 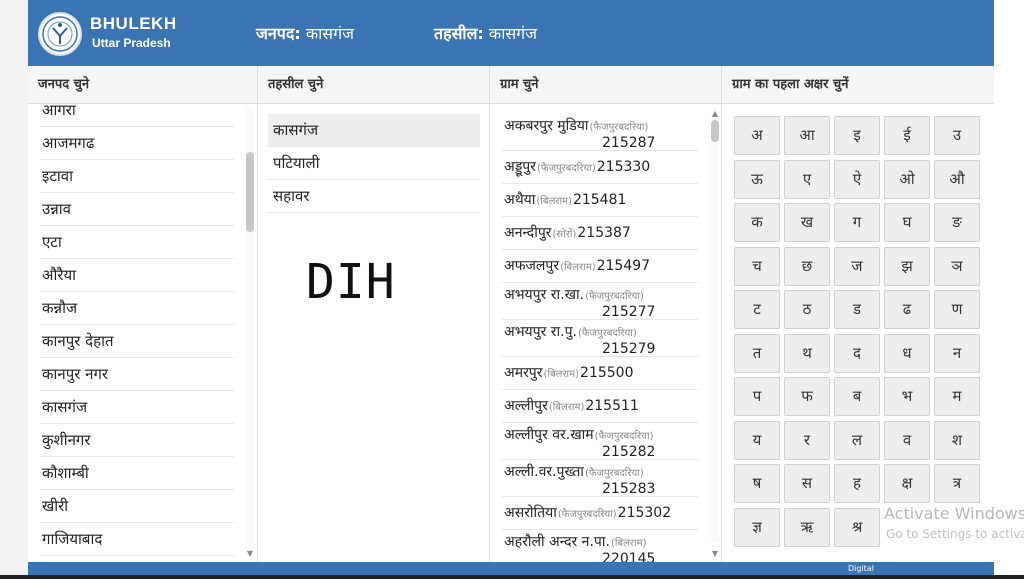 What do you see at coordinates (1009, 289) in the screenshot?
I see `right-gutter` at bounding box center [1009, 289].